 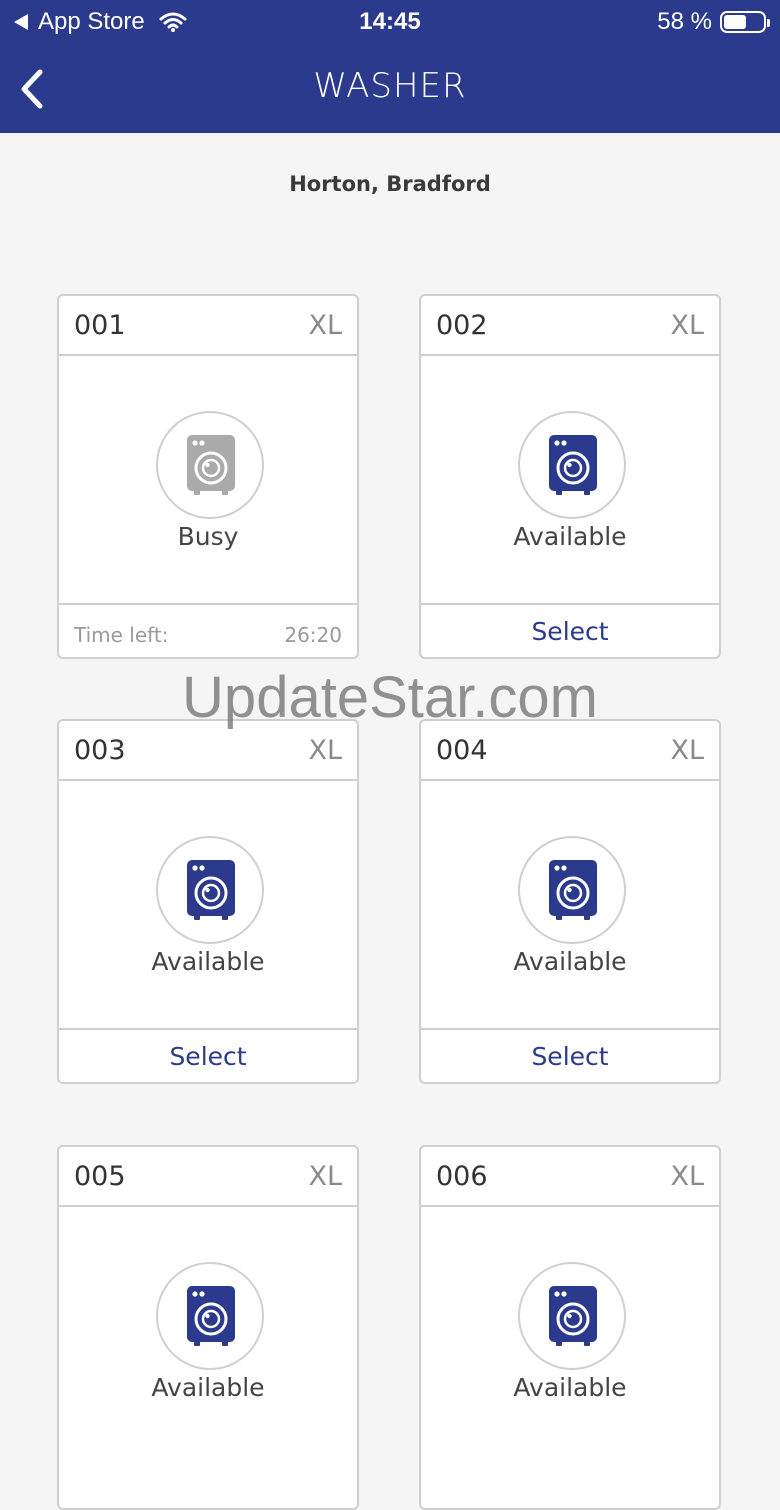 I want to click on machine-status: Busy, so click(x=208, y=536).